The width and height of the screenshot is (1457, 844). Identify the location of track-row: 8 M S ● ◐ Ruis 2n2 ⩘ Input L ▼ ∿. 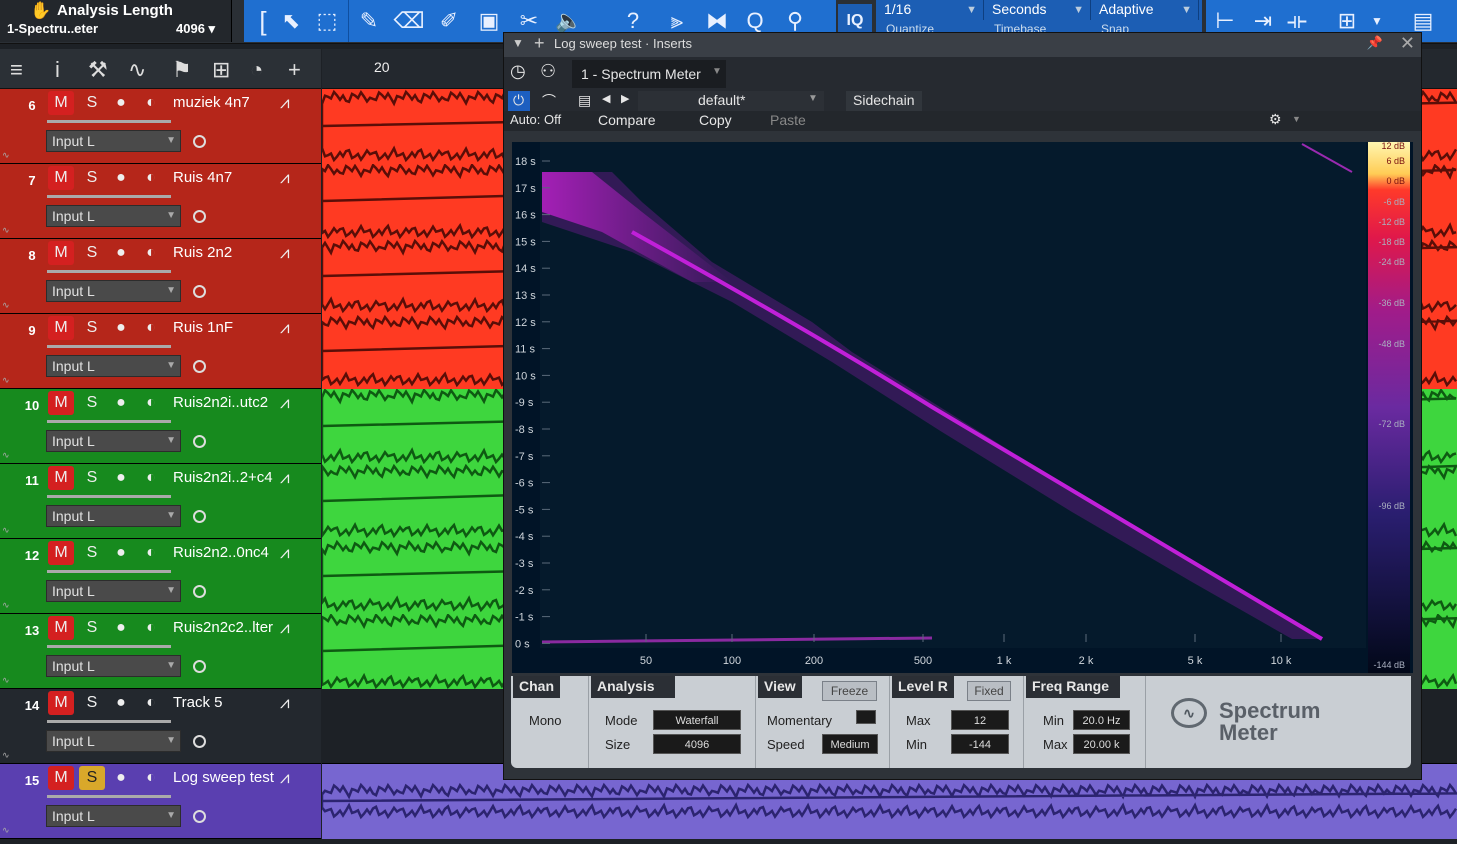
(160, 276).